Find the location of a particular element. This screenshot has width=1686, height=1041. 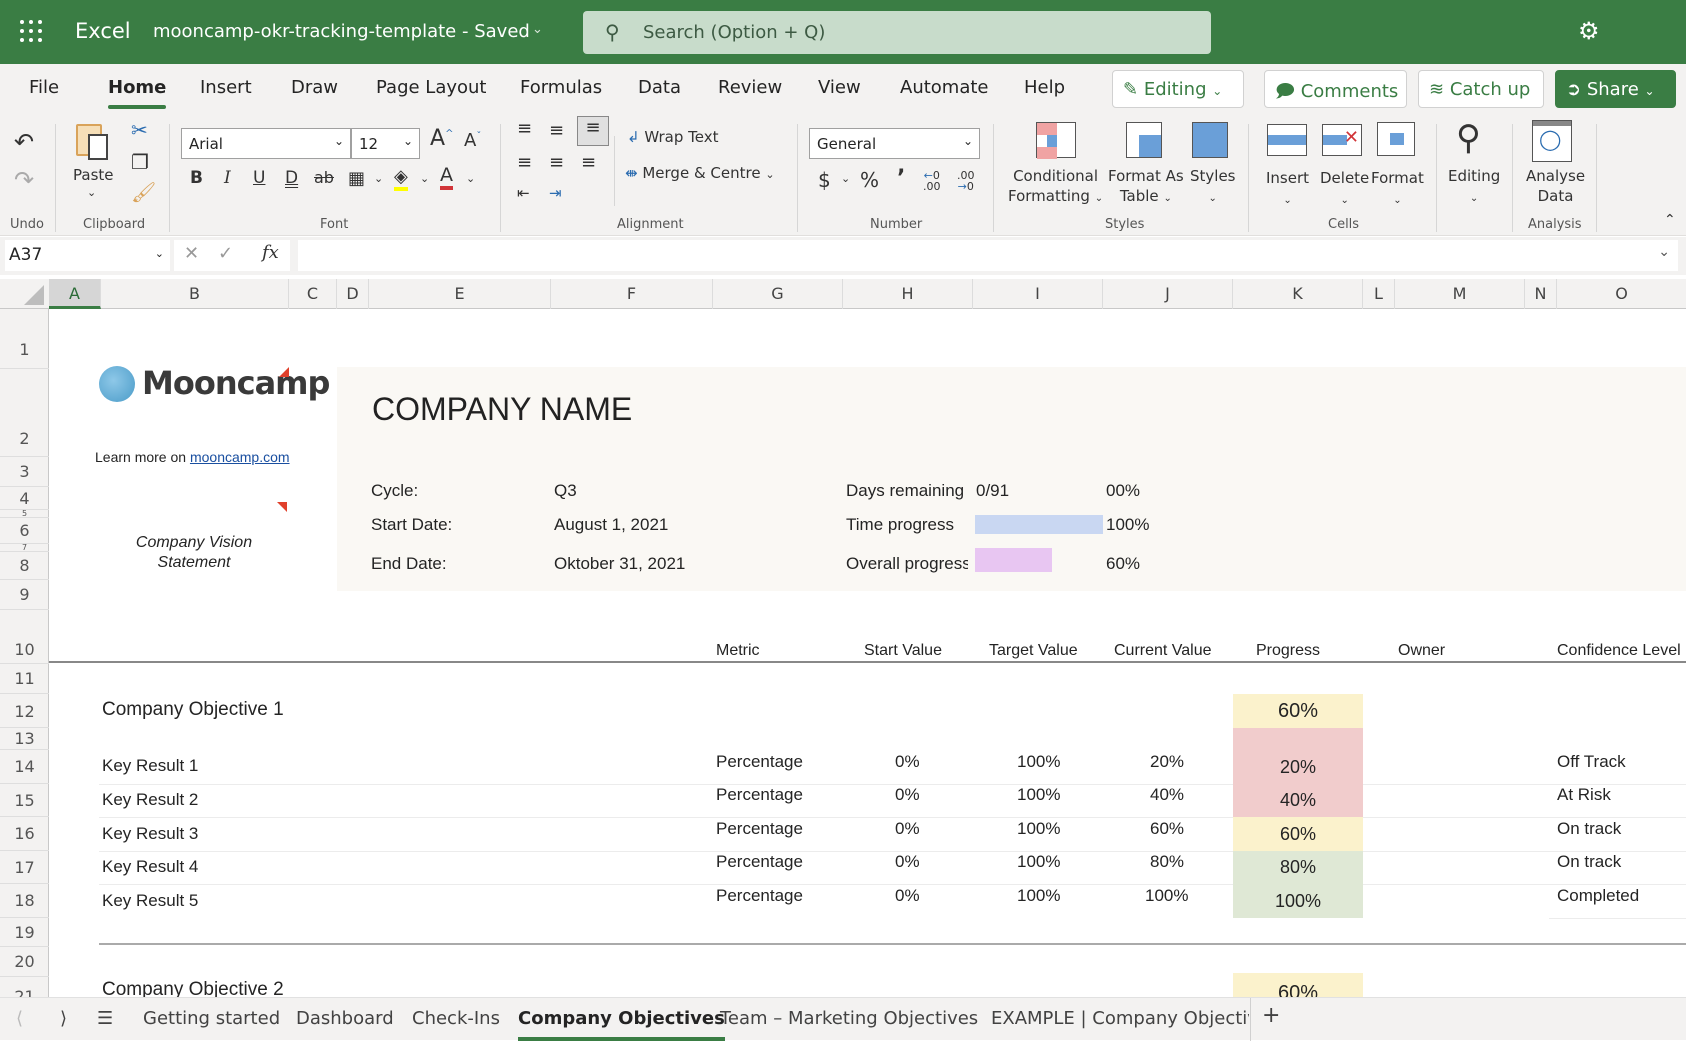

row-header-11: 11 is located at coordinates (24, 679).